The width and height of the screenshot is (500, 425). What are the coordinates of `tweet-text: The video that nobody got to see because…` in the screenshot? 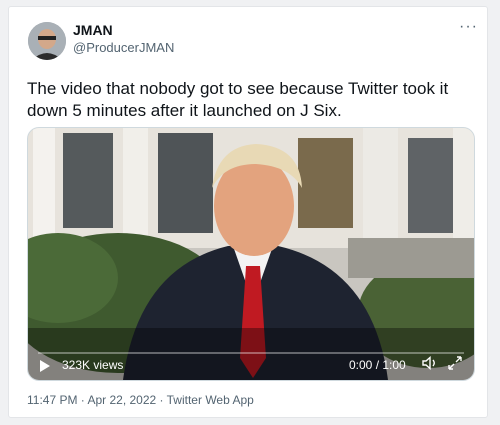 It's located at (238, 99).